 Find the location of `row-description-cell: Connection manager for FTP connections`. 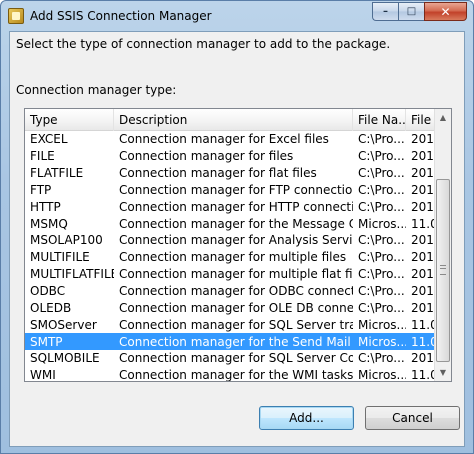

row-description-cell: Connection manager for FTP connections is located at coordinates (236, 189).